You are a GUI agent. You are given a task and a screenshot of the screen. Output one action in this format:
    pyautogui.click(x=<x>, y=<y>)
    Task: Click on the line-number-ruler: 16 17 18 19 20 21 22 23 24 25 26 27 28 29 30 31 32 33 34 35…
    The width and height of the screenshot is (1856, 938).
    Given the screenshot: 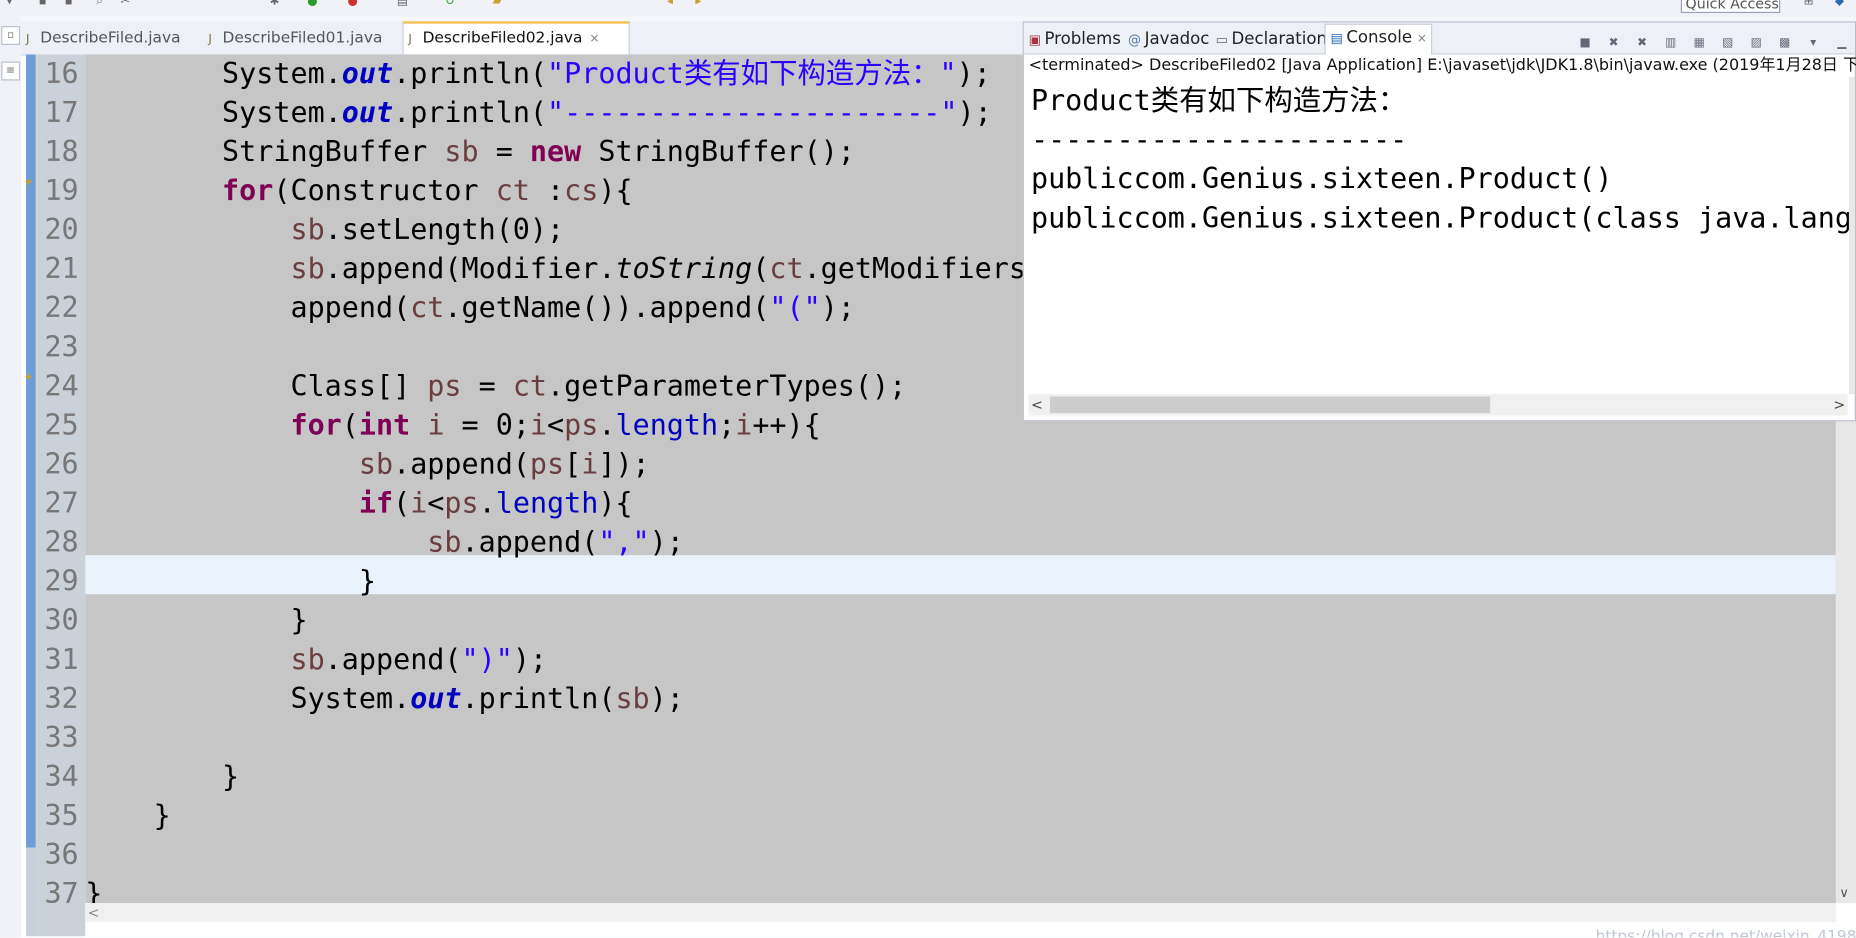 What is the action you would take?
    pyautogui.click(x=61, y=495)
    